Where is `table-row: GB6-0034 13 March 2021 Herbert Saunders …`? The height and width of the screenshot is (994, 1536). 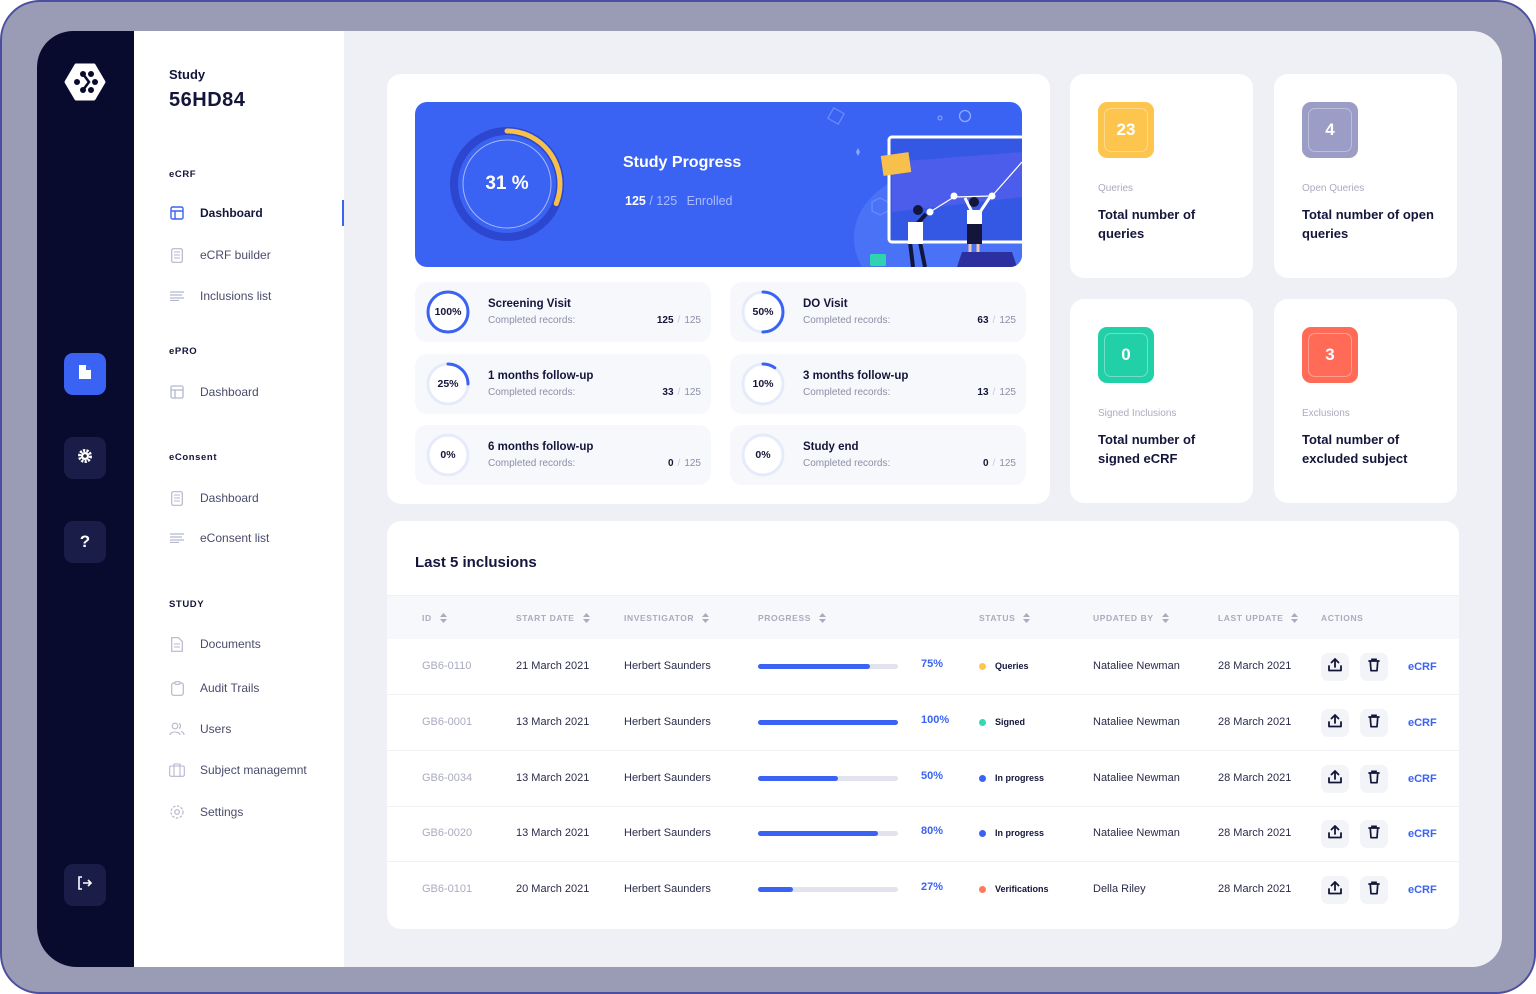 table-row: GB6-0034 13 March 2021 Herbert Saunders … is located at coordinates (923, 779).